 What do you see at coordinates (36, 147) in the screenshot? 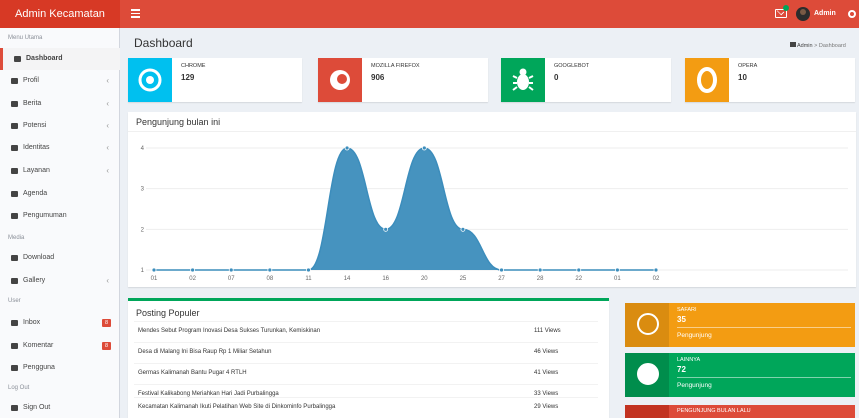
I see `sidebar-item-label: Identitas` at bounding box center [36, 147].